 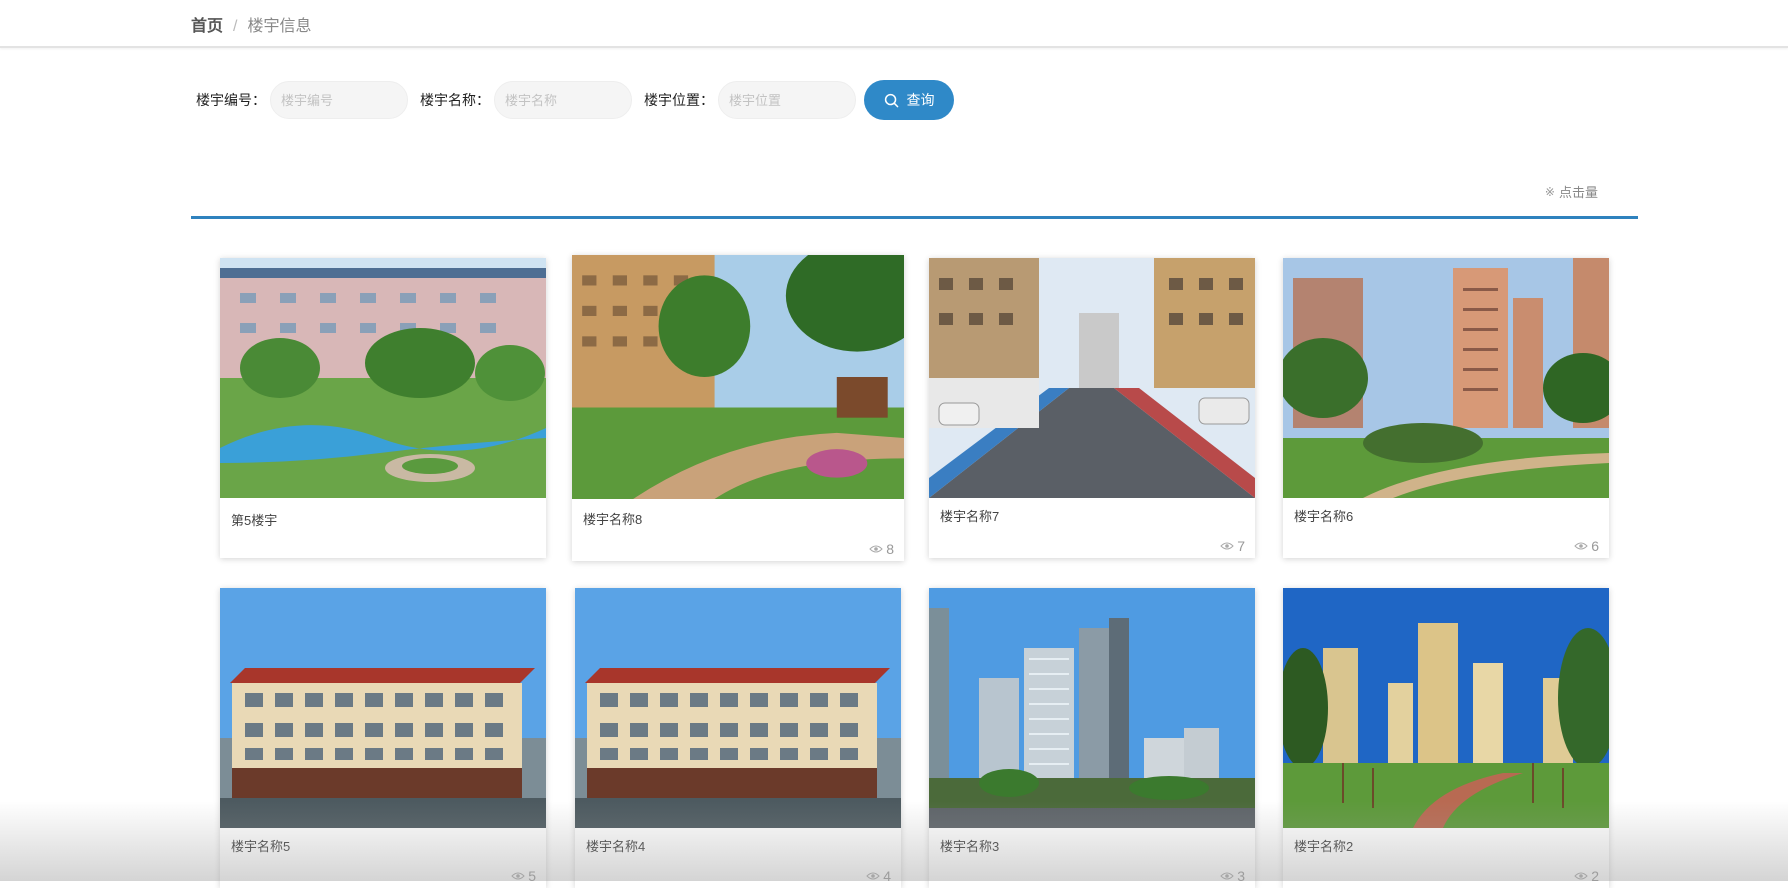 What do you see at coordinates (615, 845) in the screenshot?
I see `building-title: 楼宇名称4` at bounding box center [615, 845].